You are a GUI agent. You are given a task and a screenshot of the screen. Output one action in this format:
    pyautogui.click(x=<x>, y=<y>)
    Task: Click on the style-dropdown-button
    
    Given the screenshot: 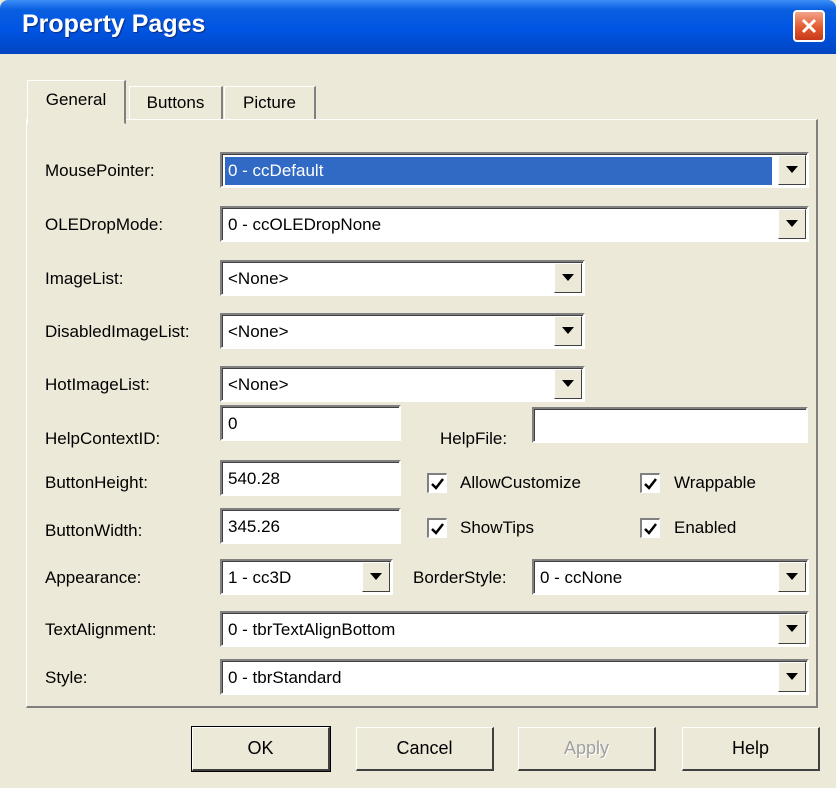 What is the action you would take?
    pyautogui.click(x=792, y=677)
    